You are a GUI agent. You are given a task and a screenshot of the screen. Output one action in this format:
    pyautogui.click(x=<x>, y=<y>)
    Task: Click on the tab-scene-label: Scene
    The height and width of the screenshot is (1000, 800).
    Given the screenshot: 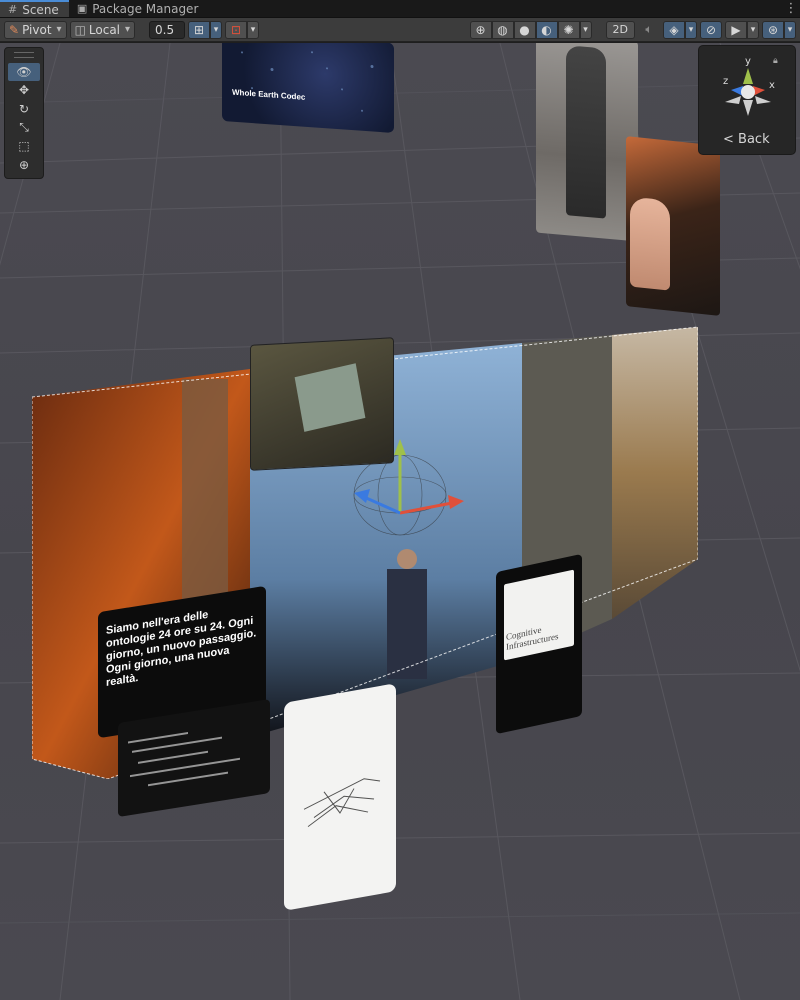 What is the action you would take?
    pyautogui.click(x=40, y=9)
    